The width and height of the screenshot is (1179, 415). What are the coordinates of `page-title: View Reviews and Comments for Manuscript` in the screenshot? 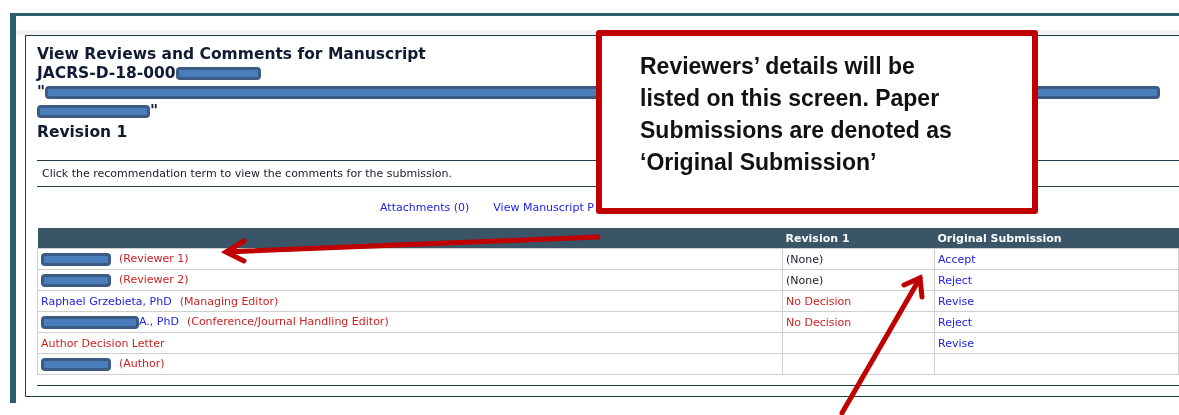 It's located at (232, 54).